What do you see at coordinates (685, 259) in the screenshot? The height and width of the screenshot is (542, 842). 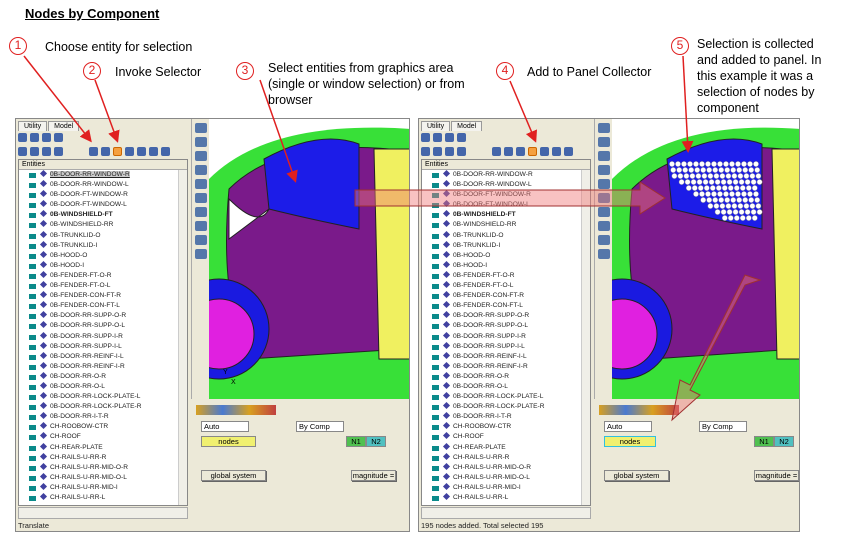 I see `graphics-area` at bounding box center [685, 259].